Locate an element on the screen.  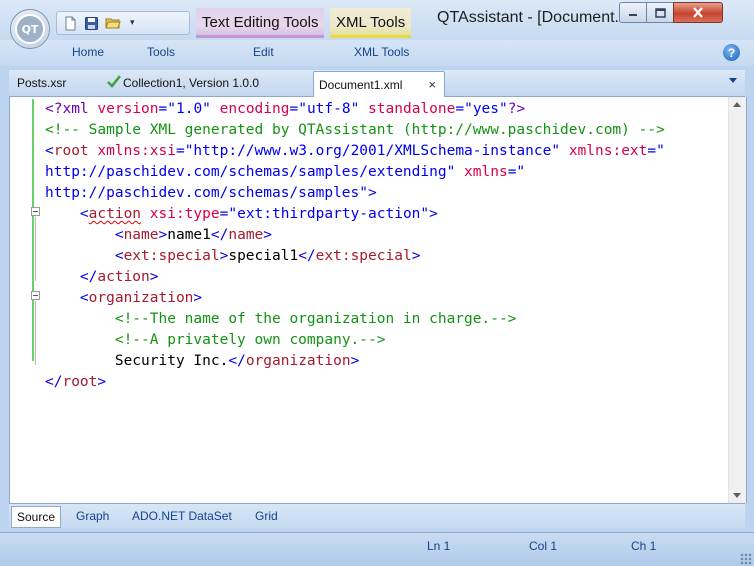
application-button: QT is located at coordinates (30, 29).